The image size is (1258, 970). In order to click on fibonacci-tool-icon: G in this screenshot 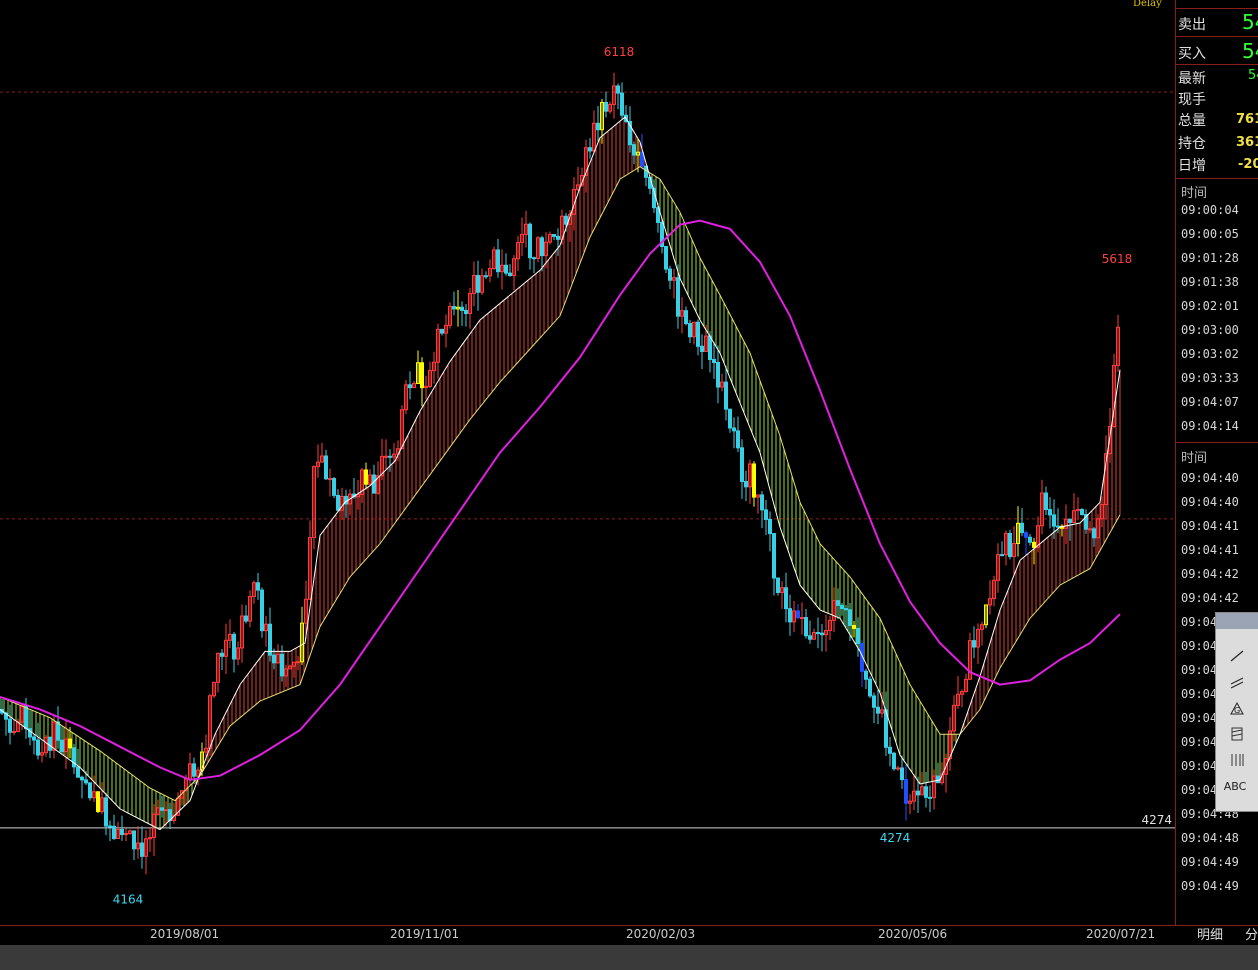, I will do `click(1237, 709)`.